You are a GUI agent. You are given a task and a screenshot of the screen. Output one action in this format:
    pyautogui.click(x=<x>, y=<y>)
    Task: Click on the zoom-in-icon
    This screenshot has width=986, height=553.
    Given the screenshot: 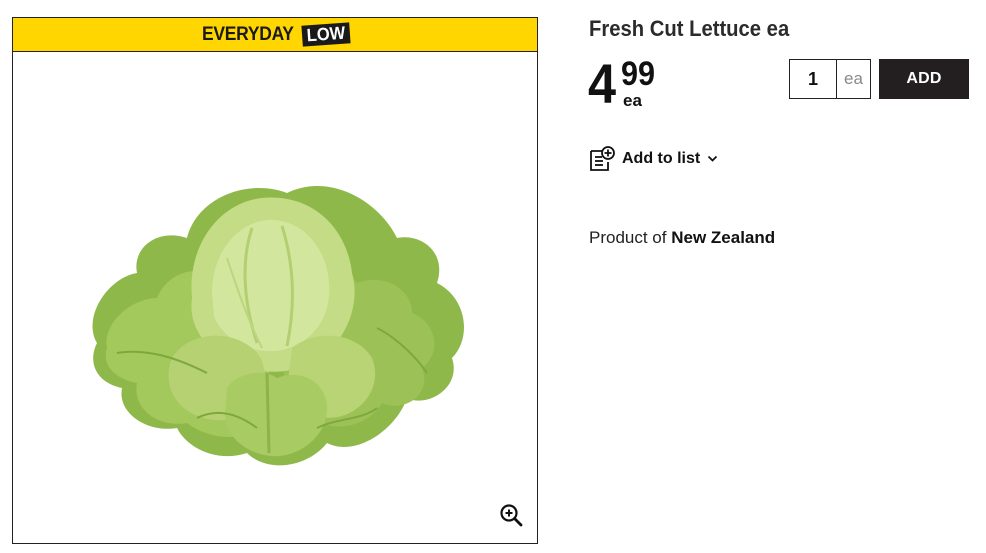 What is the action you would take?
    pyautogui.click(x=511, y=515)
    